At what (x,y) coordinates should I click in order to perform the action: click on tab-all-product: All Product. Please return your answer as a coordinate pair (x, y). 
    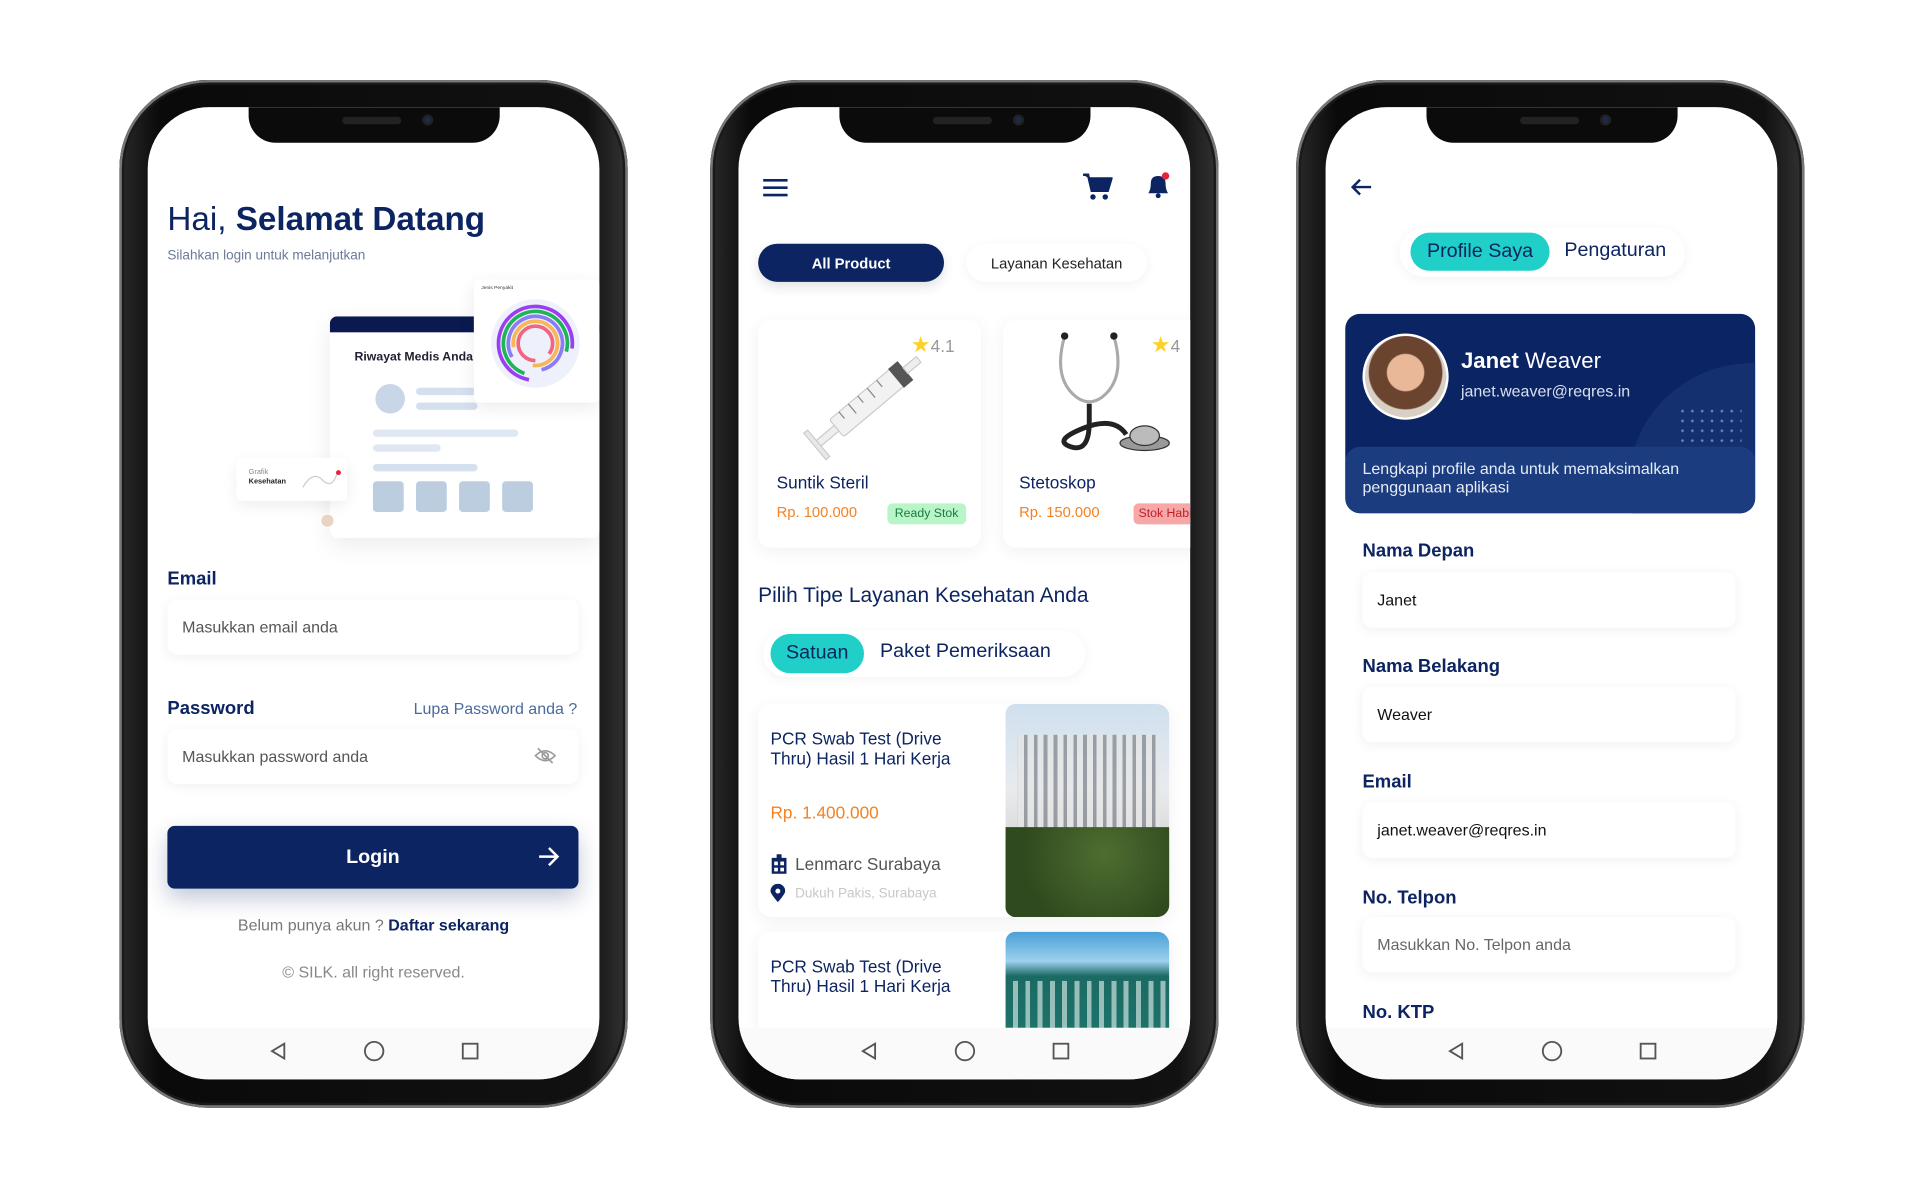
    Looking at the image, I should click on (851, 262).